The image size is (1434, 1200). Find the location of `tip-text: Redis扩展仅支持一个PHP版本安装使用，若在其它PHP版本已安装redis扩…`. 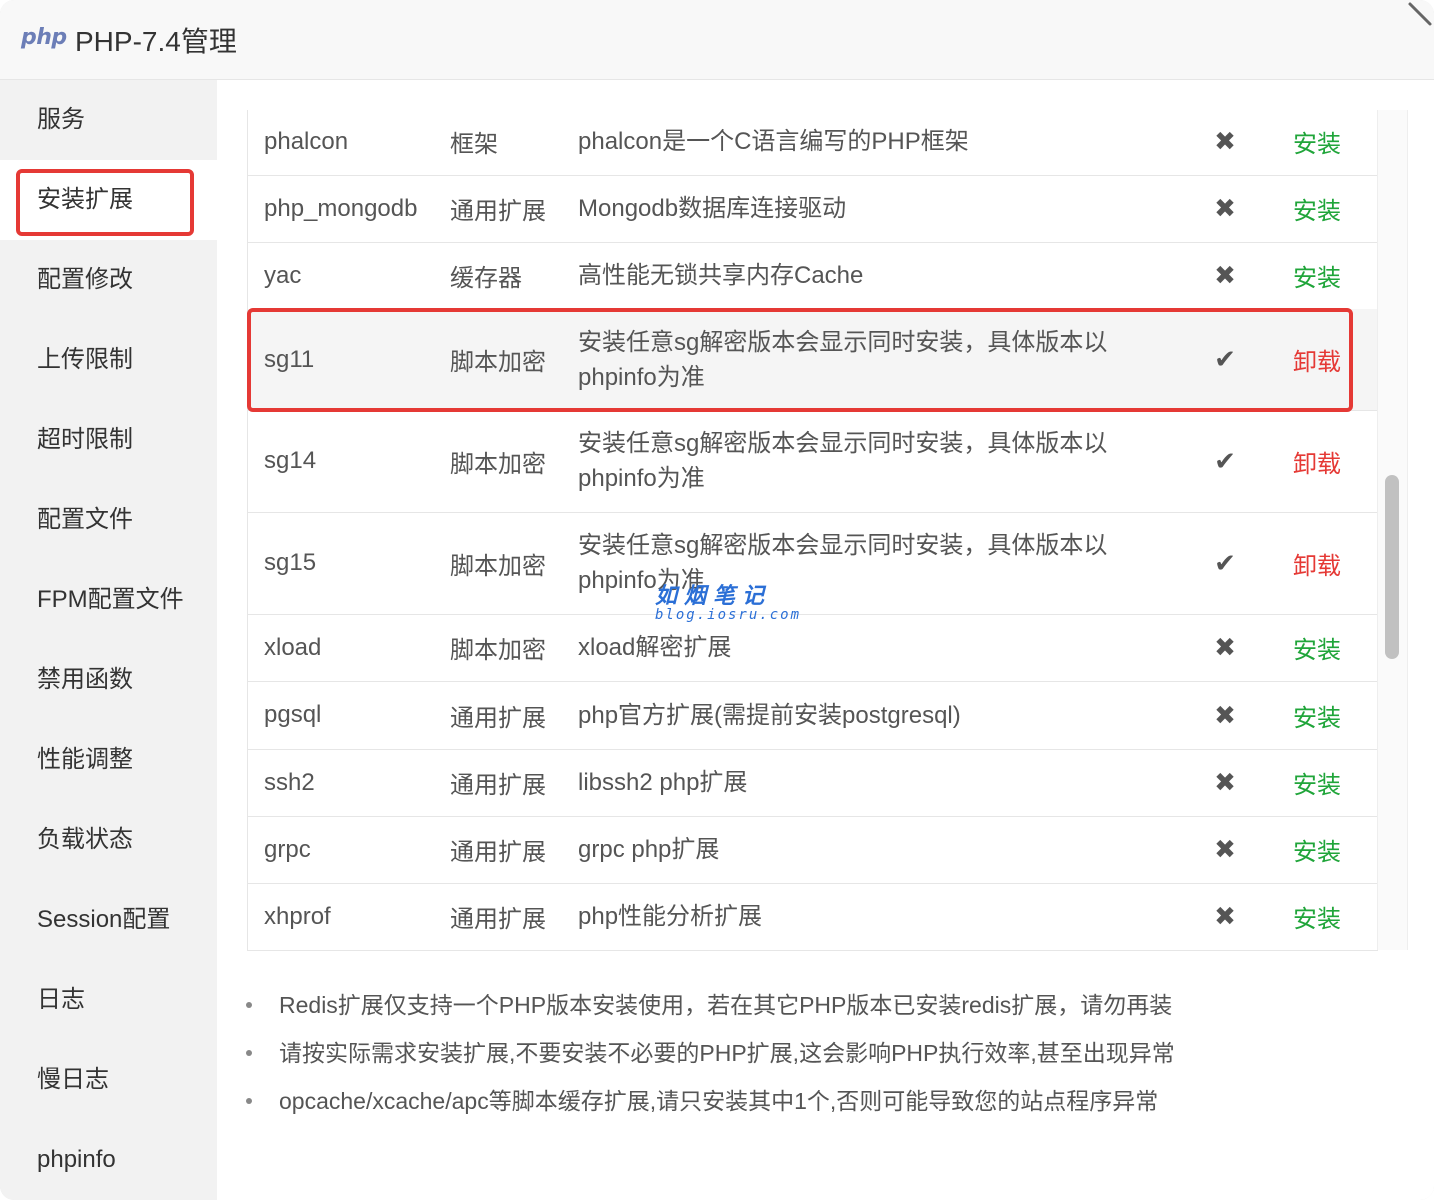

tip-text: Redis扩展仅支持一个PHP版本安装使用，若在其它PHP版本已安装redis扩… is located at coordinates (726, 1005).